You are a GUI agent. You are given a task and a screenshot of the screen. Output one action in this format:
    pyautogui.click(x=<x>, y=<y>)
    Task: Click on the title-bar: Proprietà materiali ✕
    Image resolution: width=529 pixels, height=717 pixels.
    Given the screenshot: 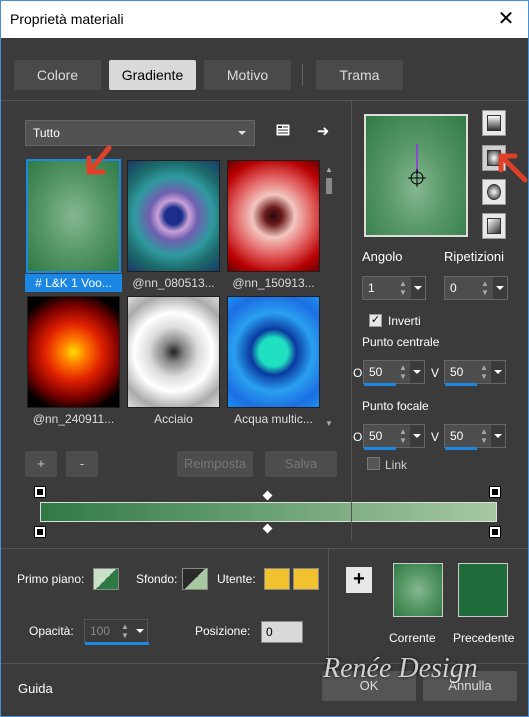 What is the action you would take?
    pyautogui.click(x=264, y=19)
    